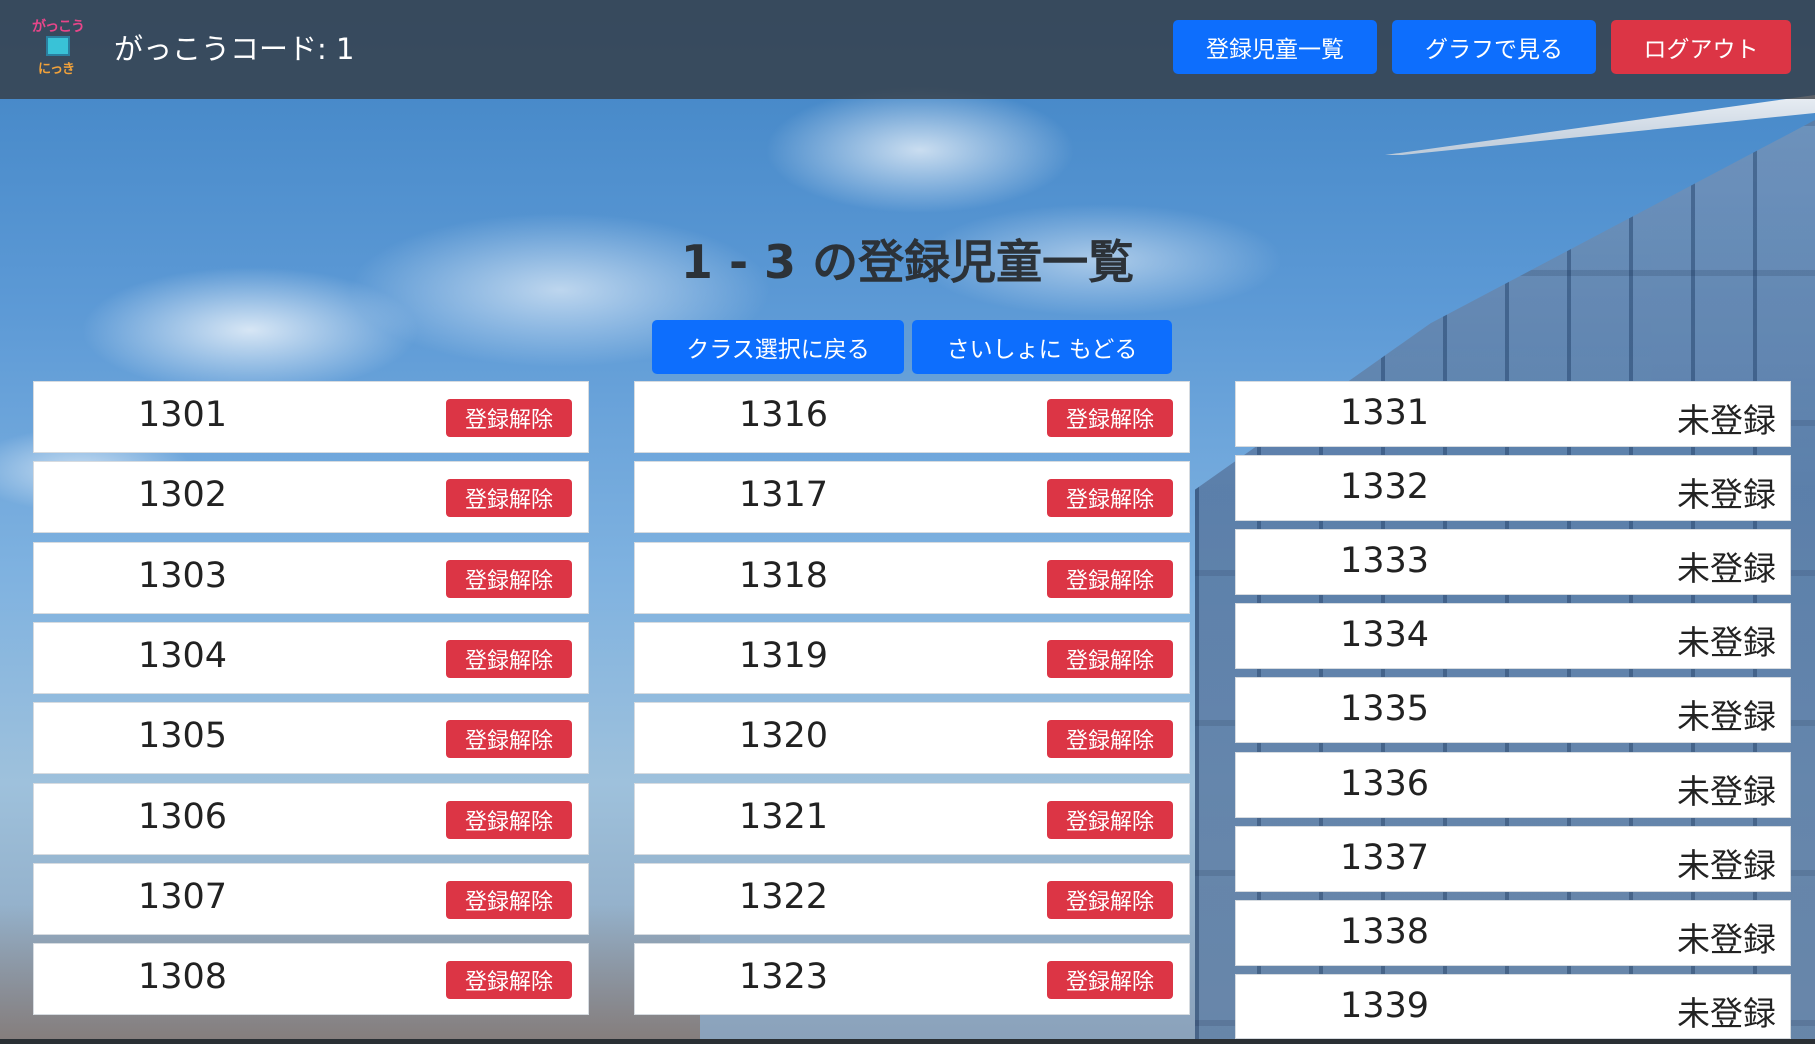 The image size is (1815, 1044). I want to click on student-row: 1306 登録解除, so click(311, 818).